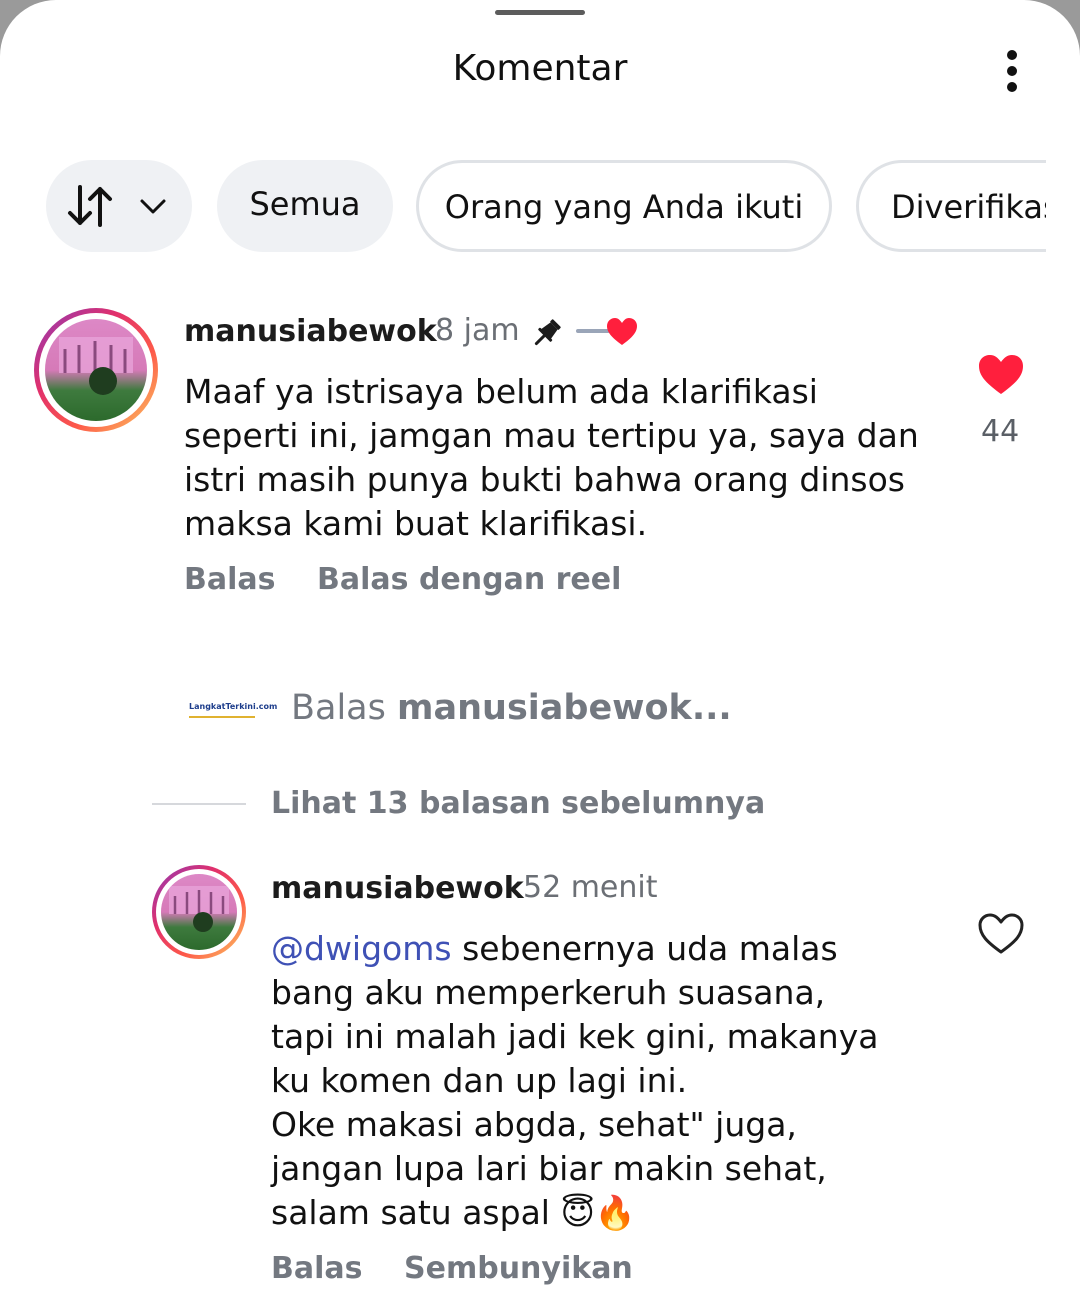  I want to click on drag-handle, so click(540, 12).